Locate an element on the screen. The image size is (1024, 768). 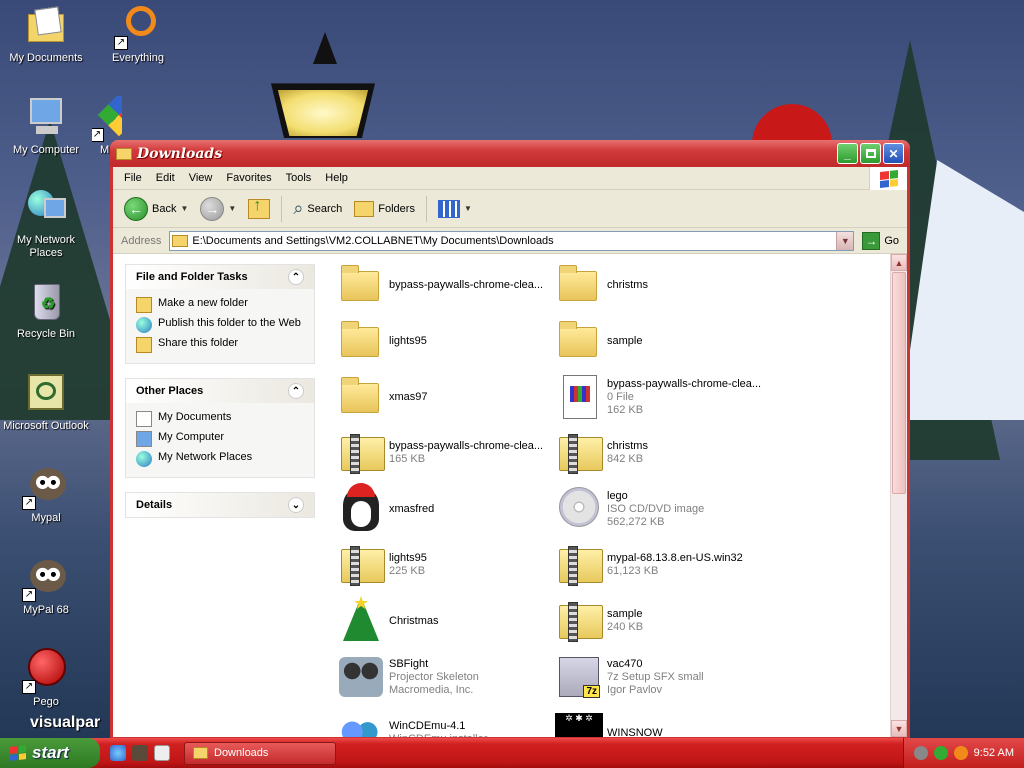
scroll-down-button: ▼ is located at coordinates (899, 728).